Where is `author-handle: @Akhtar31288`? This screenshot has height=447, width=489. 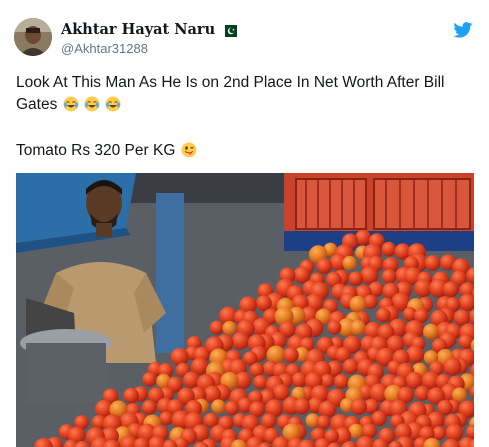
author-handle: @Akhtar31288 is located at coordinates (104, 48).